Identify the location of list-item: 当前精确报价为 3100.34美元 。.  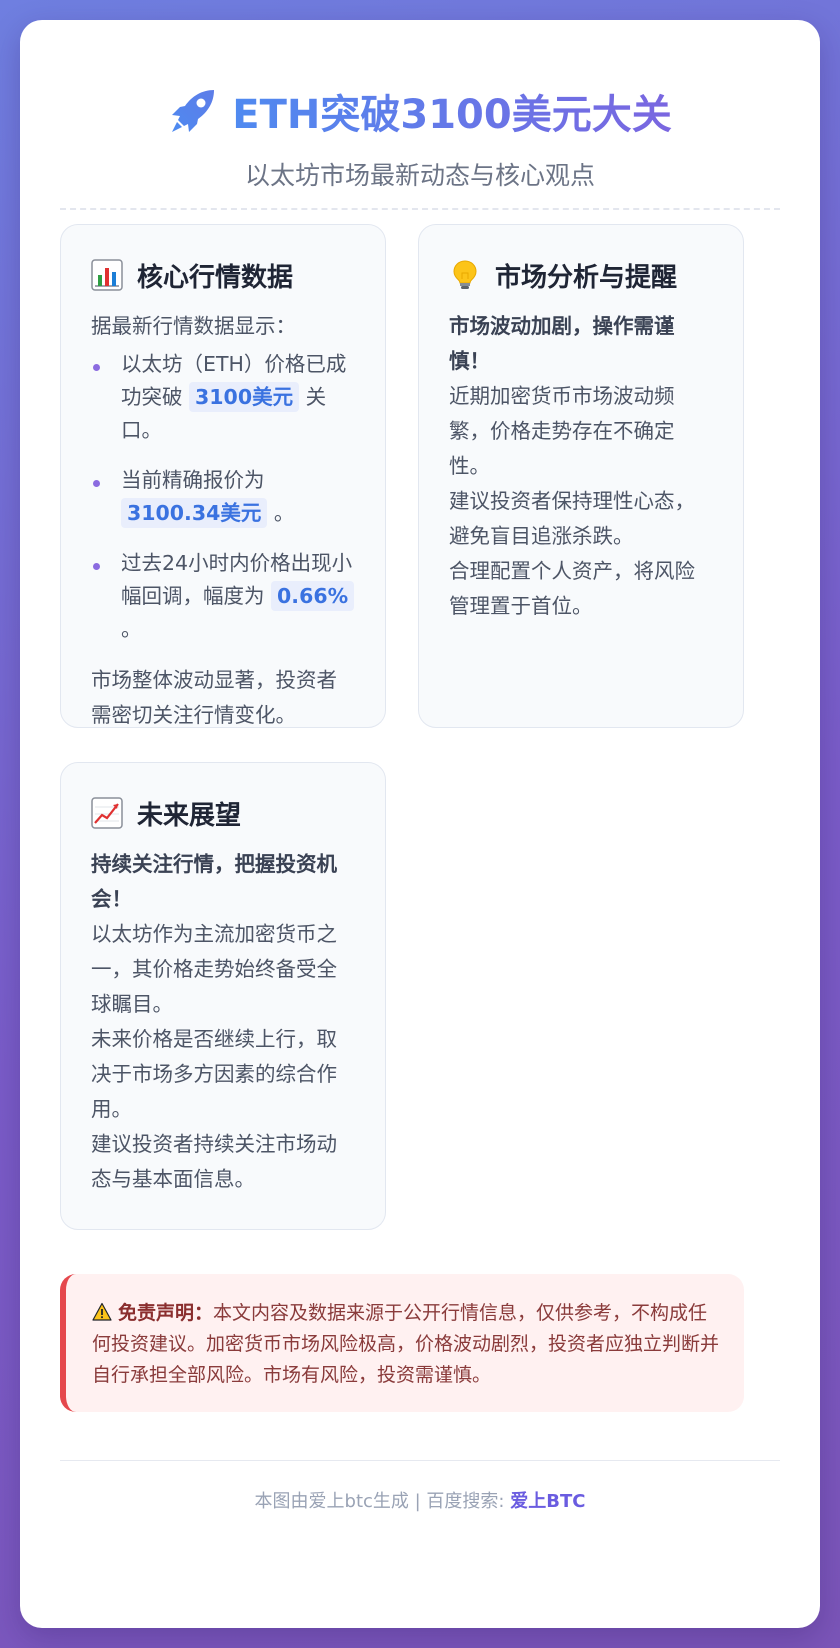
(224, 497).